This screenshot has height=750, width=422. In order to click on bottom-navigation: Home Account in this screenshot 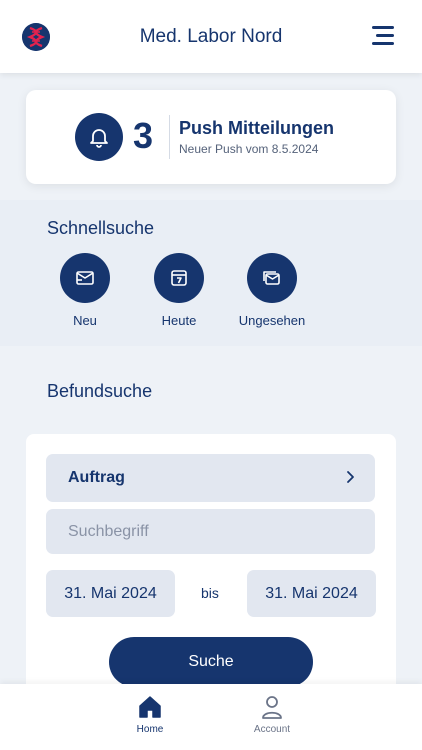, I will do `click(211, 717)`.